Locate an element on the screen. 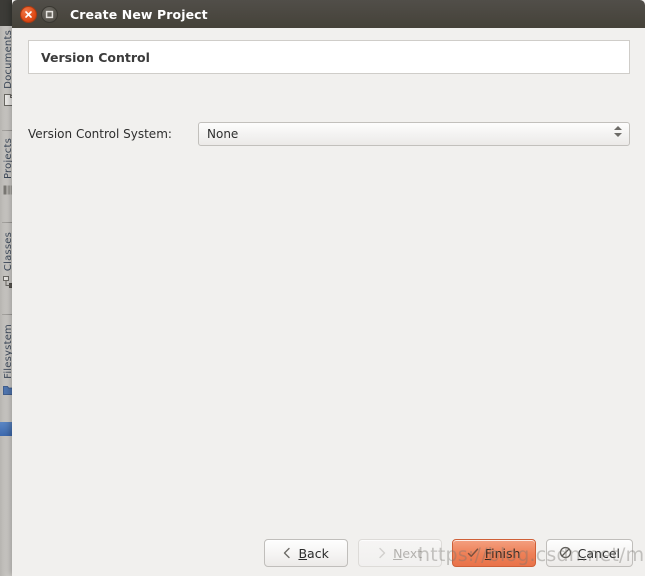  page-title: Version Control is located at coordinates (95, 57).